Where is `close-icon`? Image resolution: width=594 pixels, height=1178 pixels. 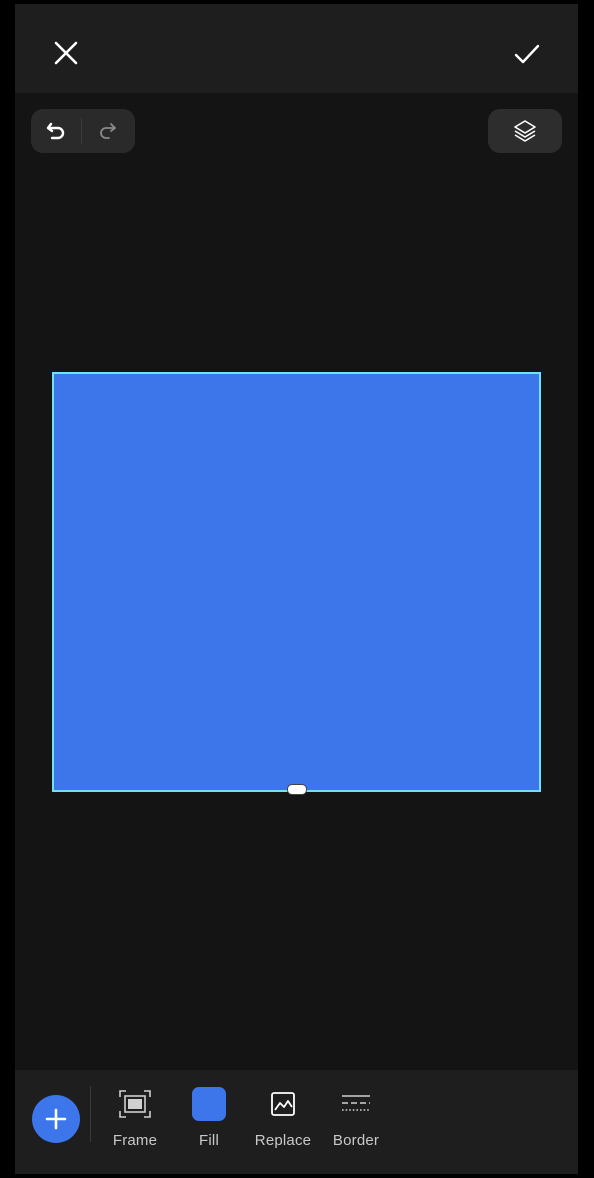
close-icon is located at coordinates (66, 53).